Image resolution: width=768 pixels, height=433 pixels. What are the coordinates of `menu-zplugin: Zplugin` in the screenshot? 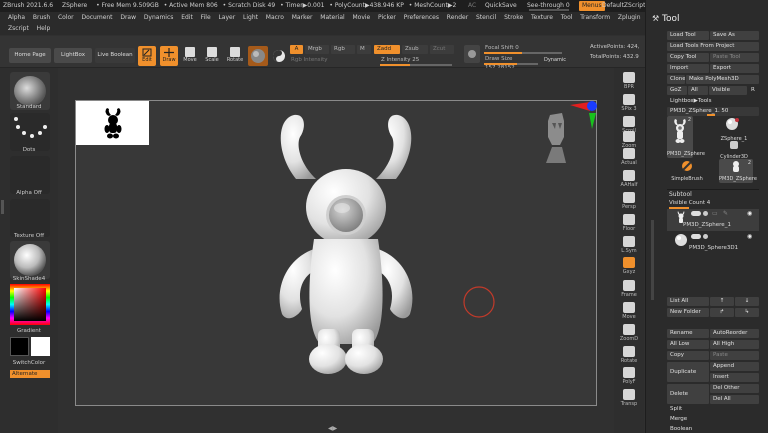 It's located at (629, 17).